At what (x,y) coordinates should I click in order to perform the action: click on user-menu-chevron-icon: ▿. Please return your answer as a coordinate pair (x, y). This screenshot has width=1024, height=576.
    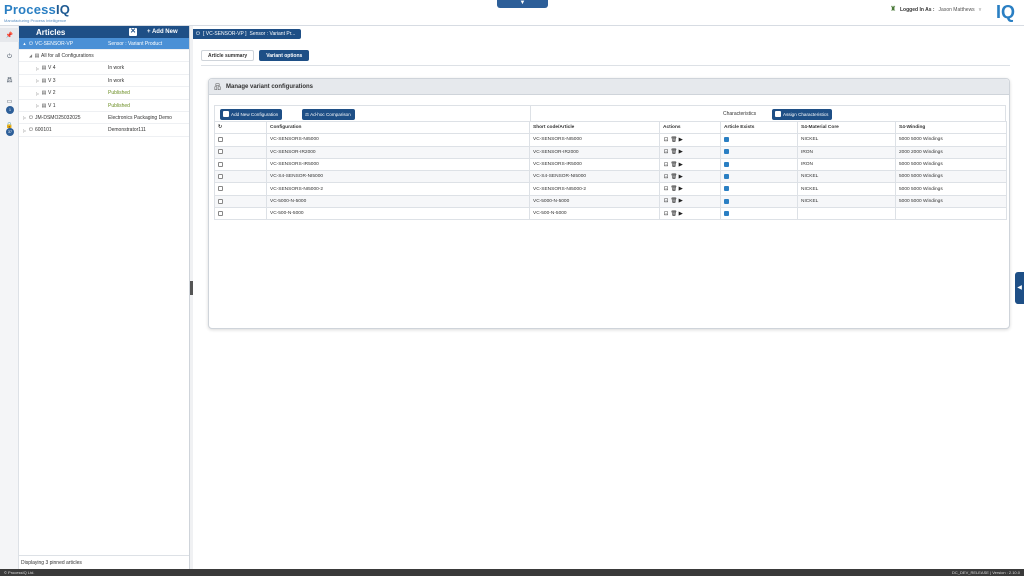
    Looking at the image, I should click on (980, 10).